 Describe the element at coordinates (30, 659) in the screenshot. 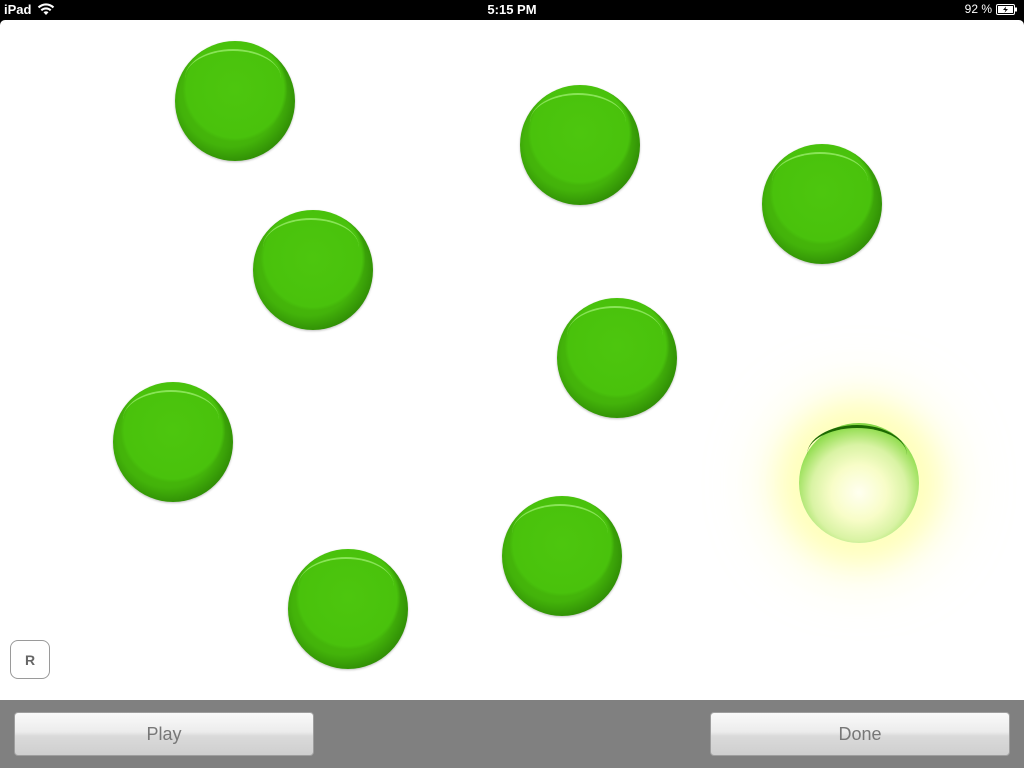

I see `reset-button: R` at that location.